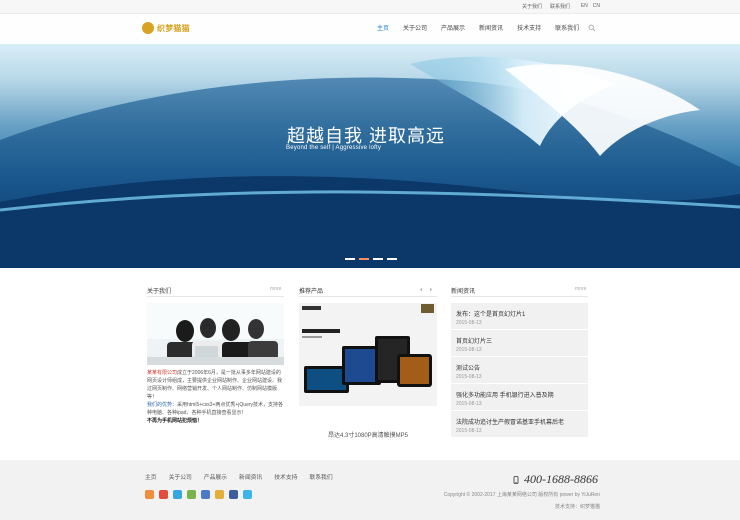 The width and height of the screenshot is (740, 520). I want to click on main-nav: 主页 关于公司 产品展示 新闻资讯 技术支持 联系我们, so click(478, 27).